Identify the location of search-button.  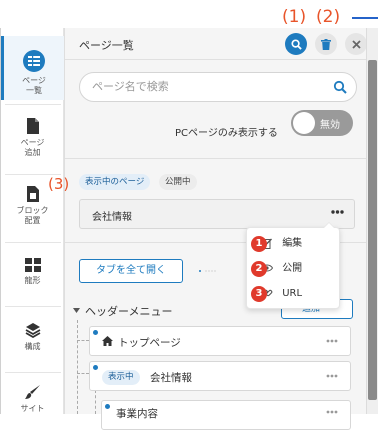
(296, 44).